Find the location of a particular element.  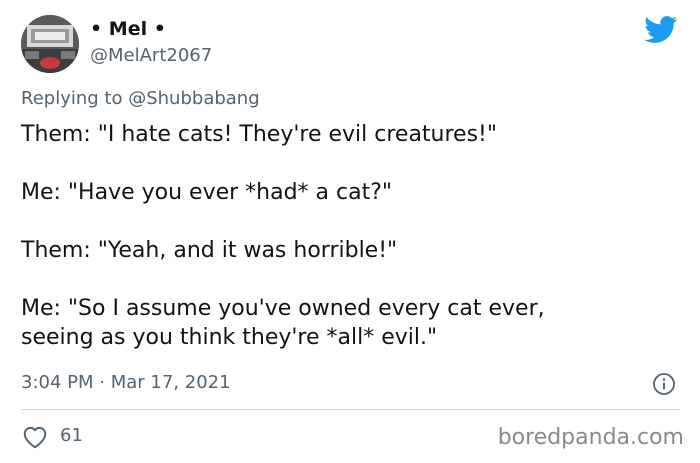

tweet-paragraph: Them: "Yeah, and it was horrible!" is located at coordinates (209, 250).